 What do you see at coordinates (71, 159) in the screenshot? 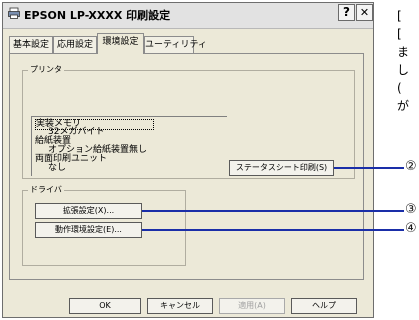
I see `list-item-duplex-unit: 両面印刷ユニット` at bounding box center [71, 159].